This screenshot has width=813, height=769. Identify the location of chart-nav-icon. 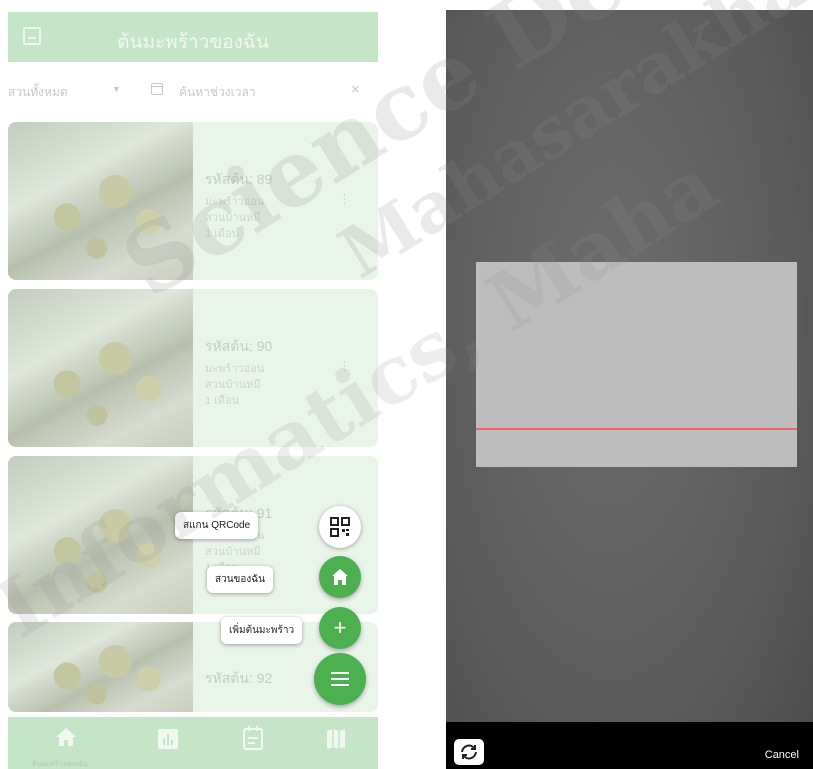
(168, 741).